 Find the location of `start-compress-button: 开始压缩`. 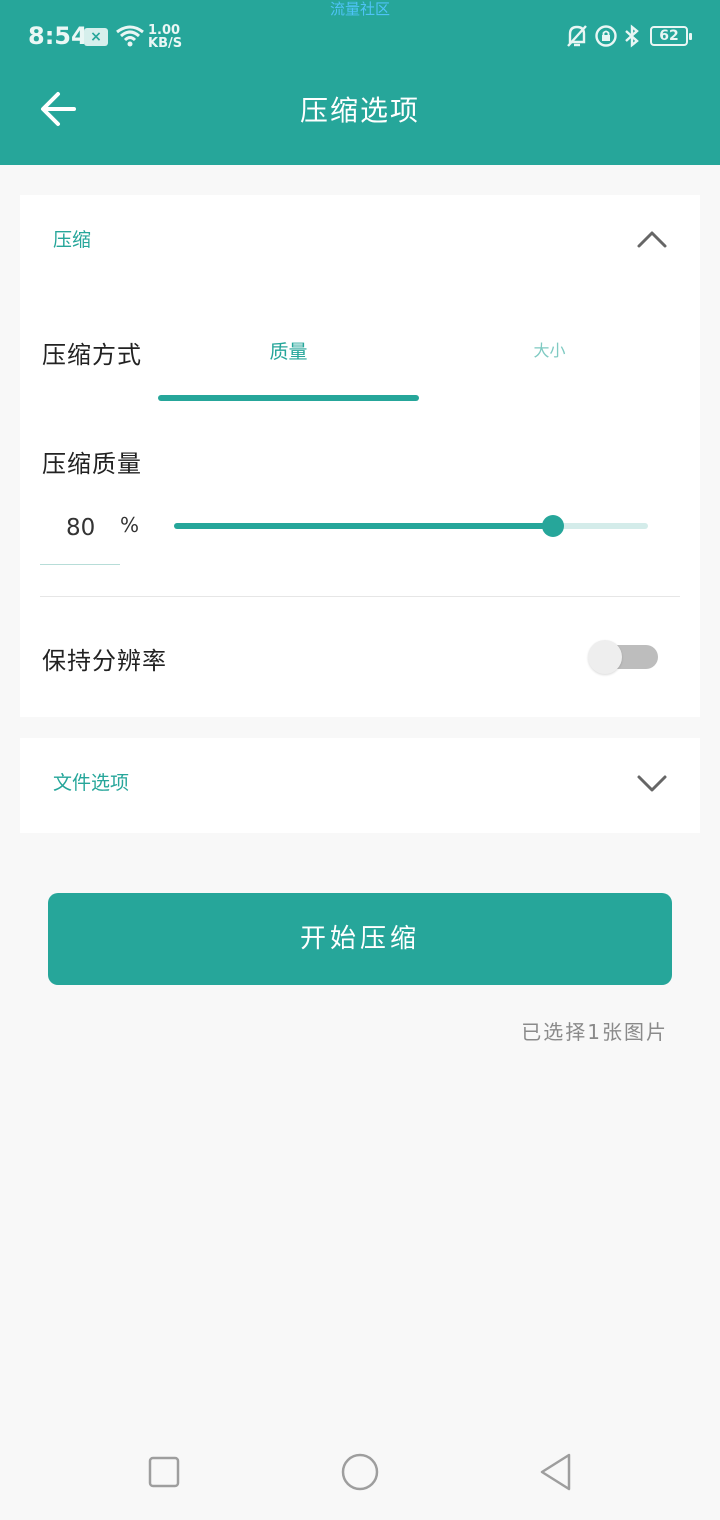

start-compress-button: 开始压缩 is located at coordinates (360, 939).